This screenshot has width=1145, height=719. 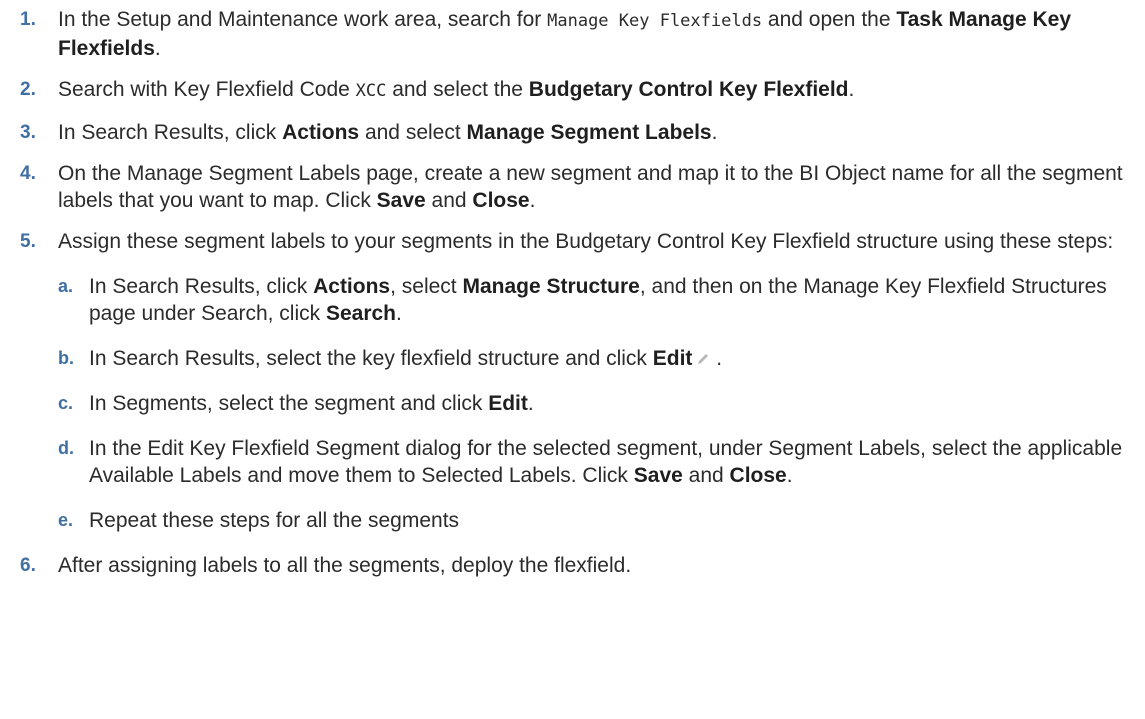 What do you see at coordinates (66, 448) in the screenshot?
I see `substep-letter: d.` at bounding box center [66, 448].